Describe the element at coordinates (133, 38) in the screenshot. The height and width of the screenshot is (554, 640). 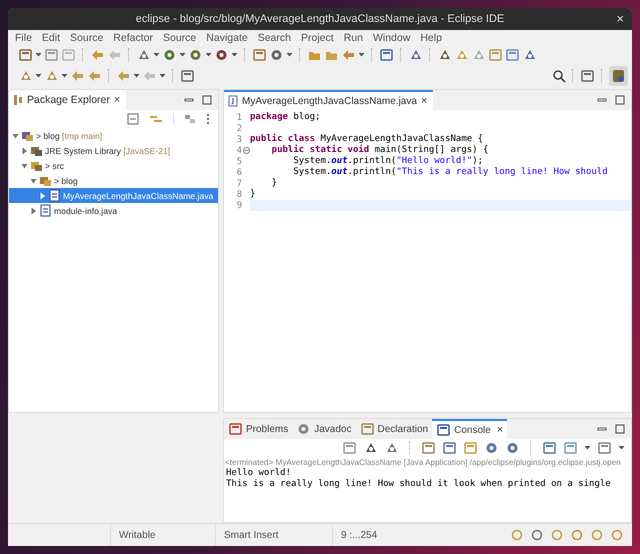
I see `menu-item: Refactor` at that location.